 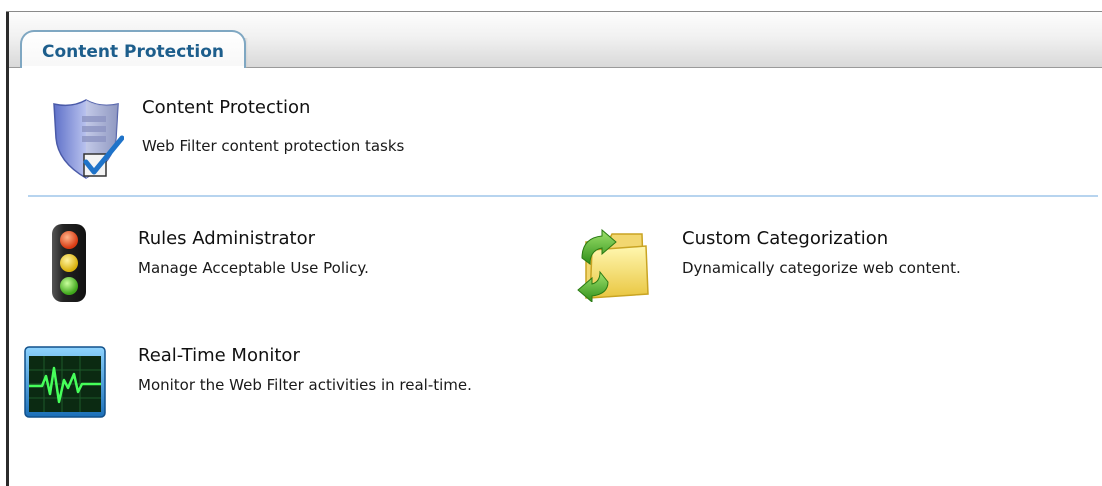 I want to click on activity-monitor-icon, so click(x=65, y=382).